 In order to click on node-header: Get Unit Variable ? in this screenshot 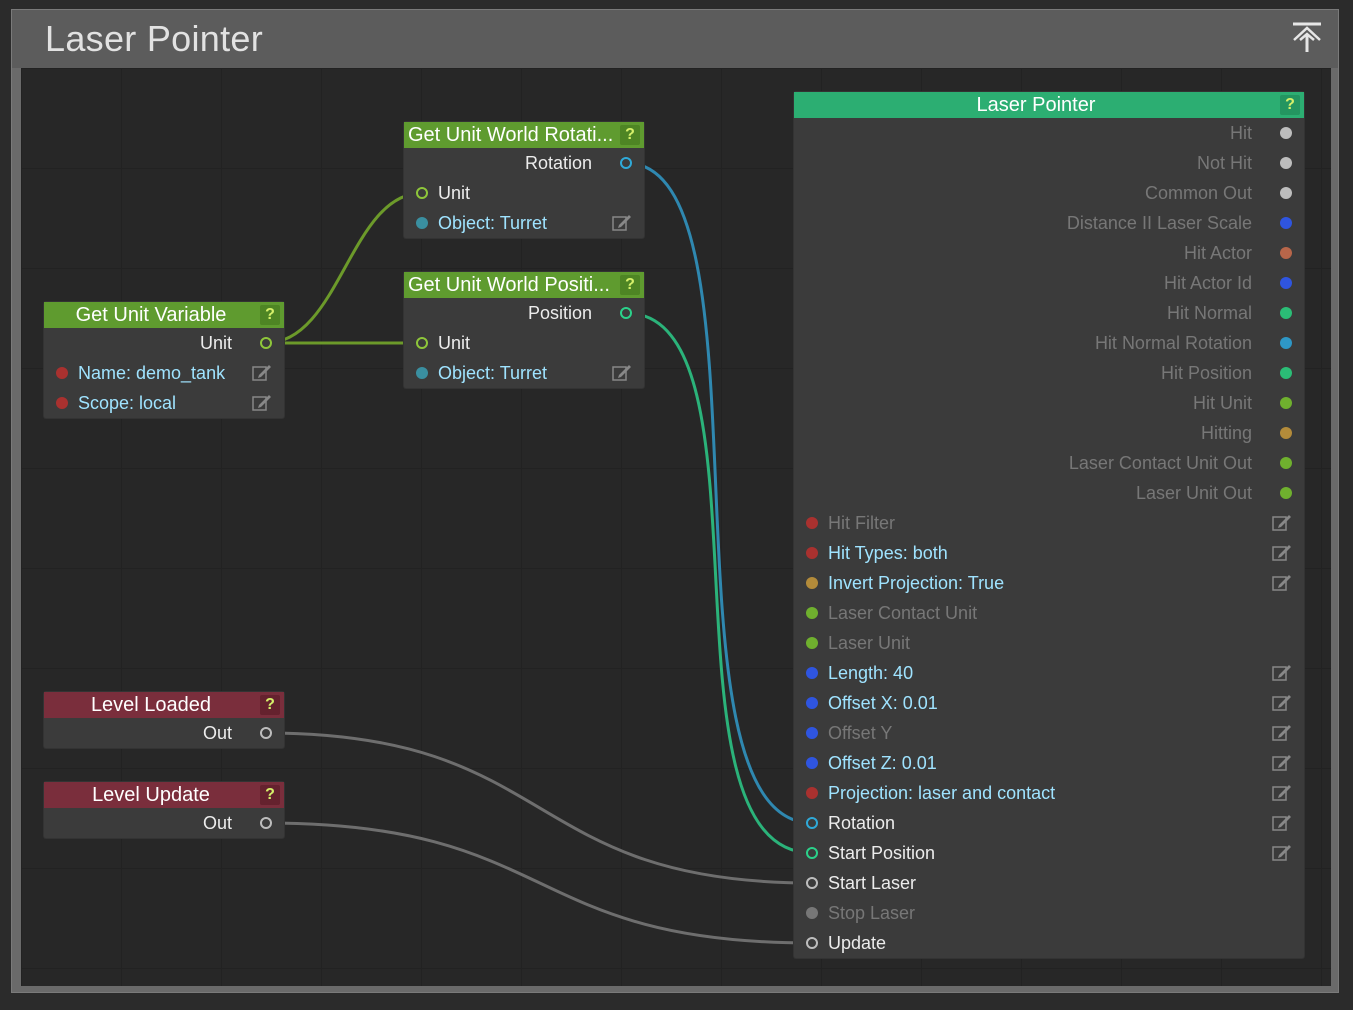, I will do `click(164, 315)`.